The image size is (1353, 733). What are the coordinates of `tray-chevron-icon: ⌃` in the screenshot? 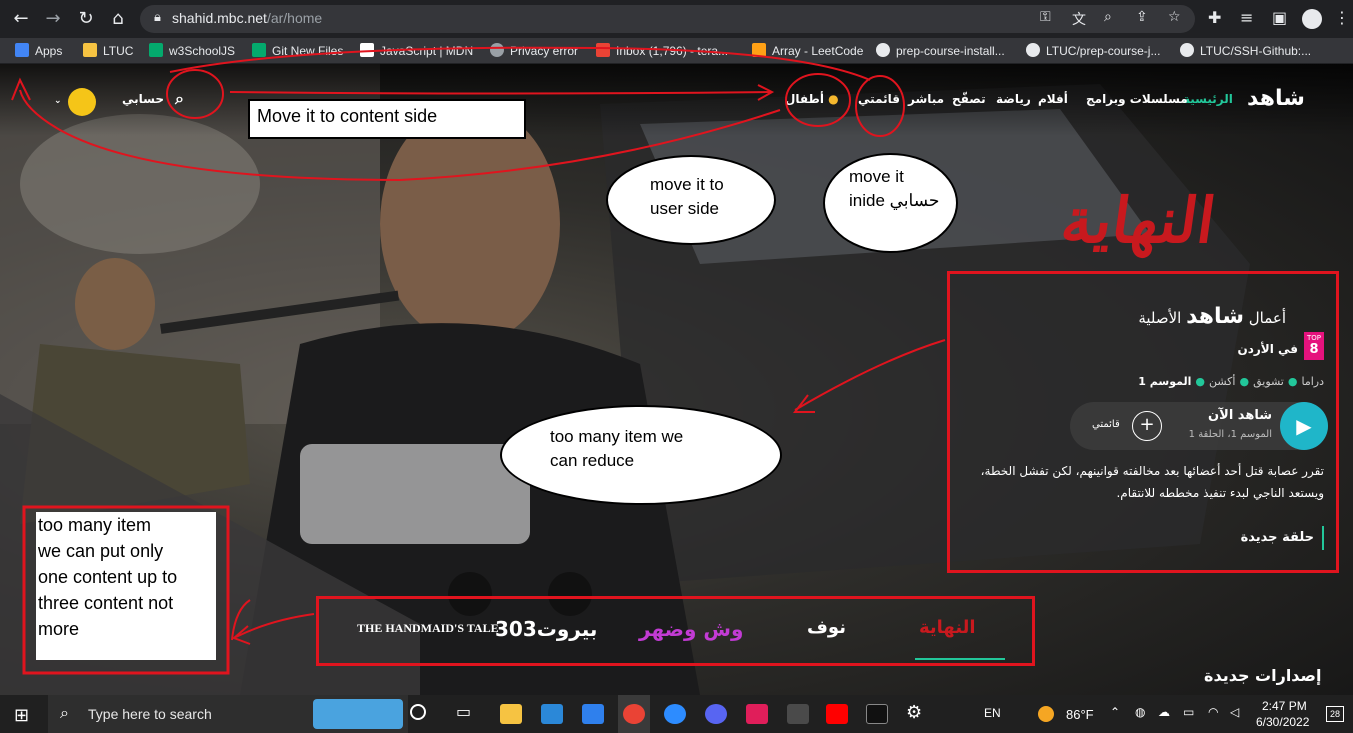 It's located at (1115, 712).